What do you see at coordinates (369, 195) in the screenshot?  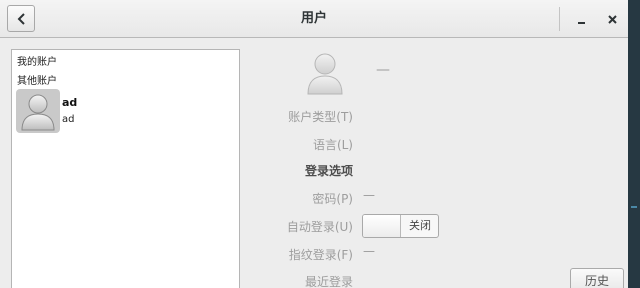 I see `password-value: —` at bounding box center [369, 195].